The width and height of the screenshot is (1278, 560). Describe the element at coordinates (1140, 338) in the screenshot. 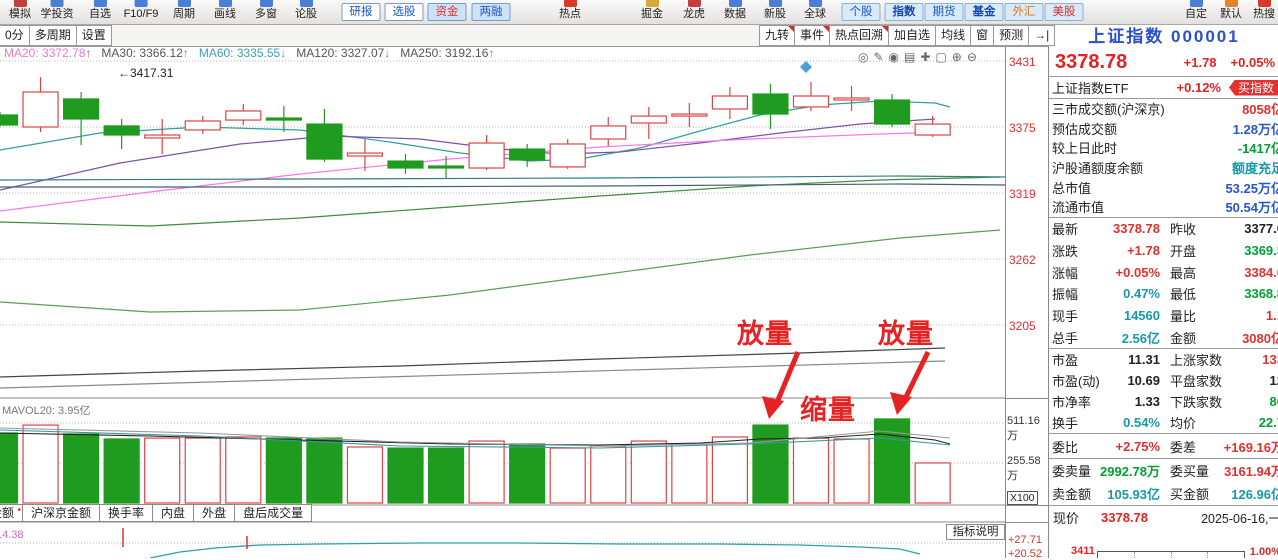

I see `quote-value: 2.56亿` at that location.